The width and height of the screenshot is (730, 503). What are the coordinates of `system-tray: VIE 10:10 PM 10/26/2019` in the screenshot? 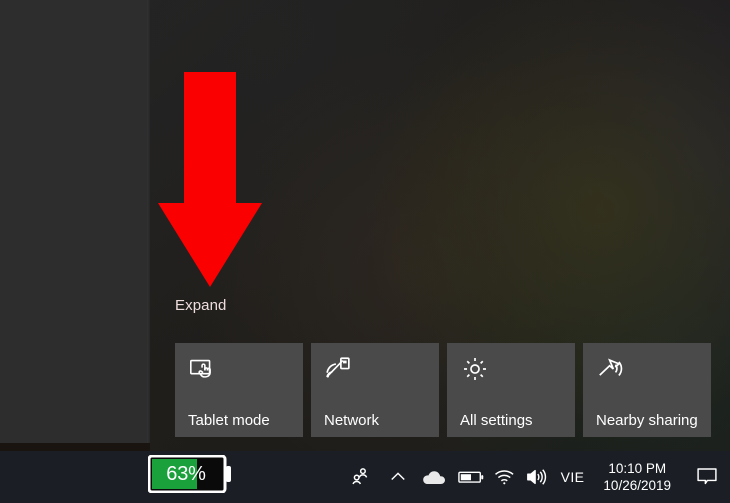 It's located at (535, 477).